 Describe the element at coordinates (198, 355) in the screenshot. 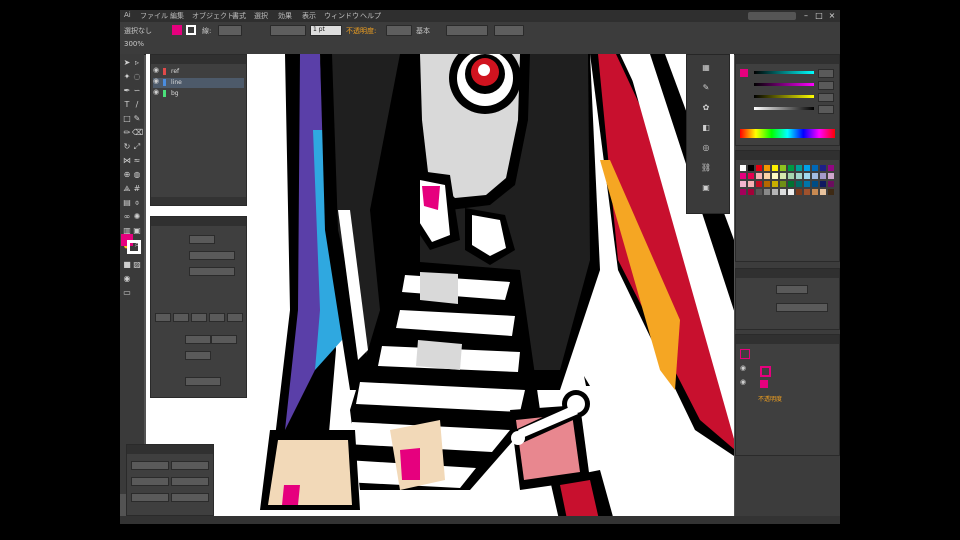

I see `spacing-field` at that location.